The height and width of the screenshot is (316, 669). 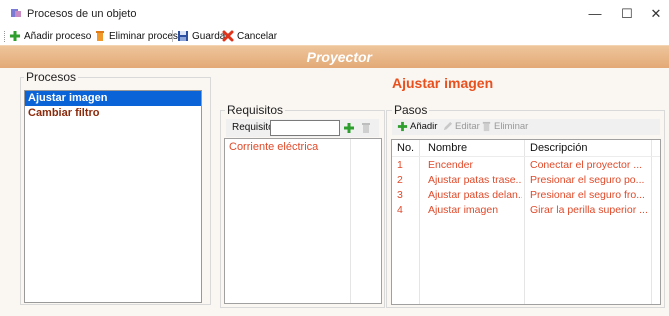 What do you see at coordinates (228, 36) in the screenshot?
I see `red-x-icon` at bounding box center [228, 36].